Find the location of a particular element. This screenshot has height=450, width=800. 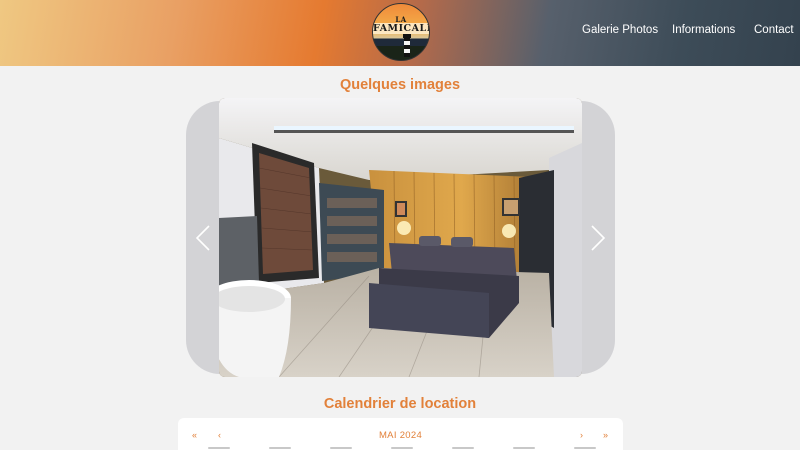

site-logo: LA FAMICALE is located at coordinates (401, 32).